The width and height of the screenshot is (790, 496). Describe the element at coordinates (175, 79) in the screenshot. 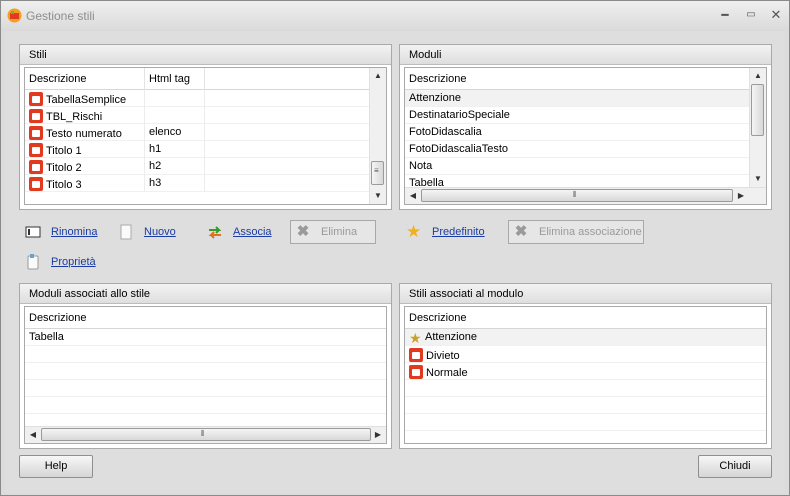

I see `column-header-html-tag: Html tag` at that location.